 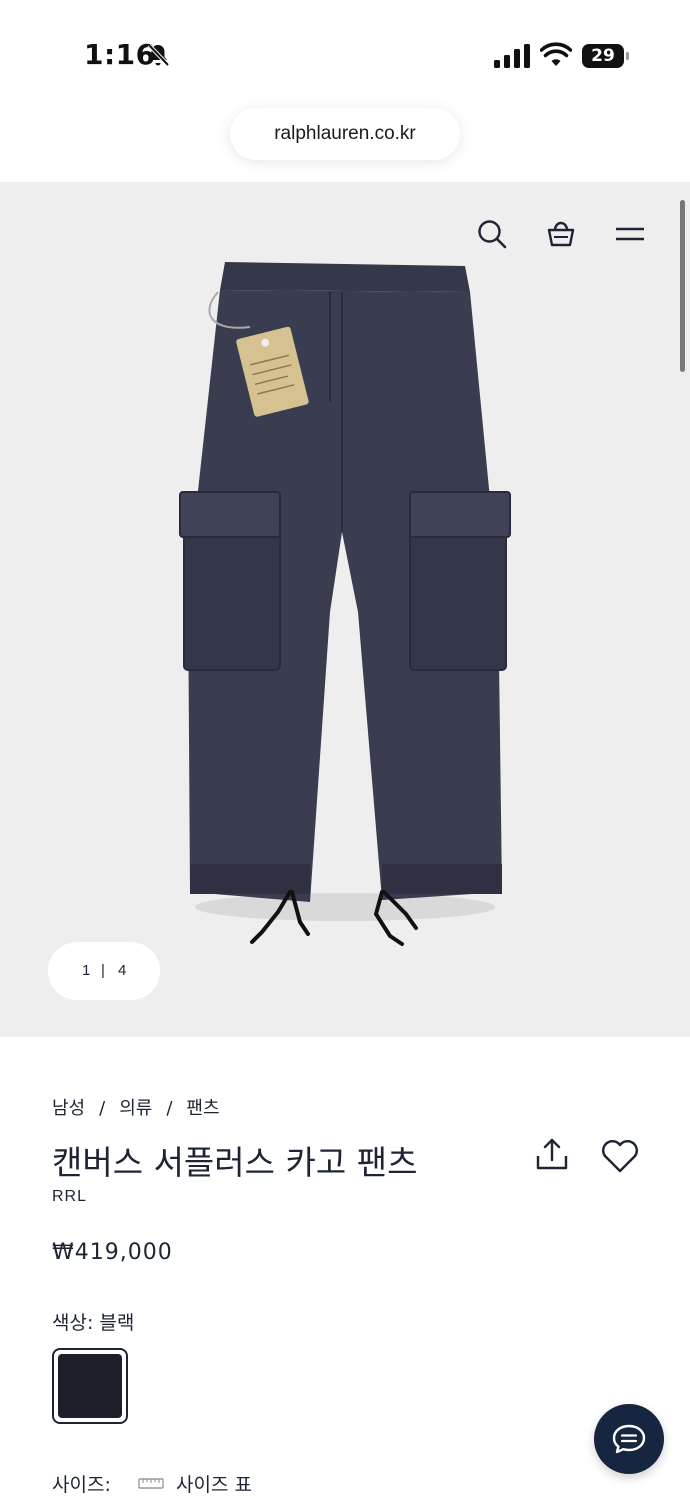 What do you see at coordinates (620, 1156) in the screenshot?
I see `heart-icon` at bounding box center [620, 1156].